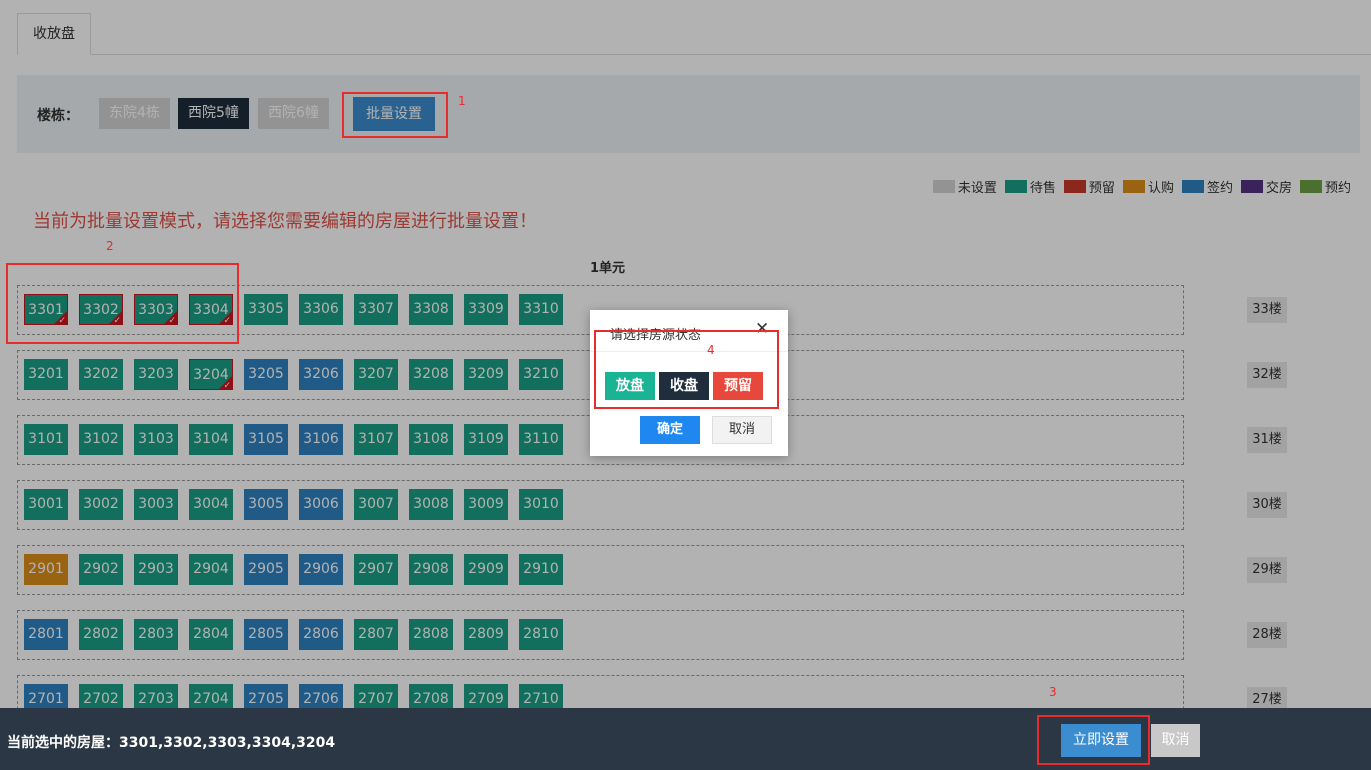 The width and height of the screenshot is (1371, 770). I want to click on bottom-action-bar: 当前选中的房屋：3301,3302,3303,3304,3204 立即设置 取消, so click(685, 739).